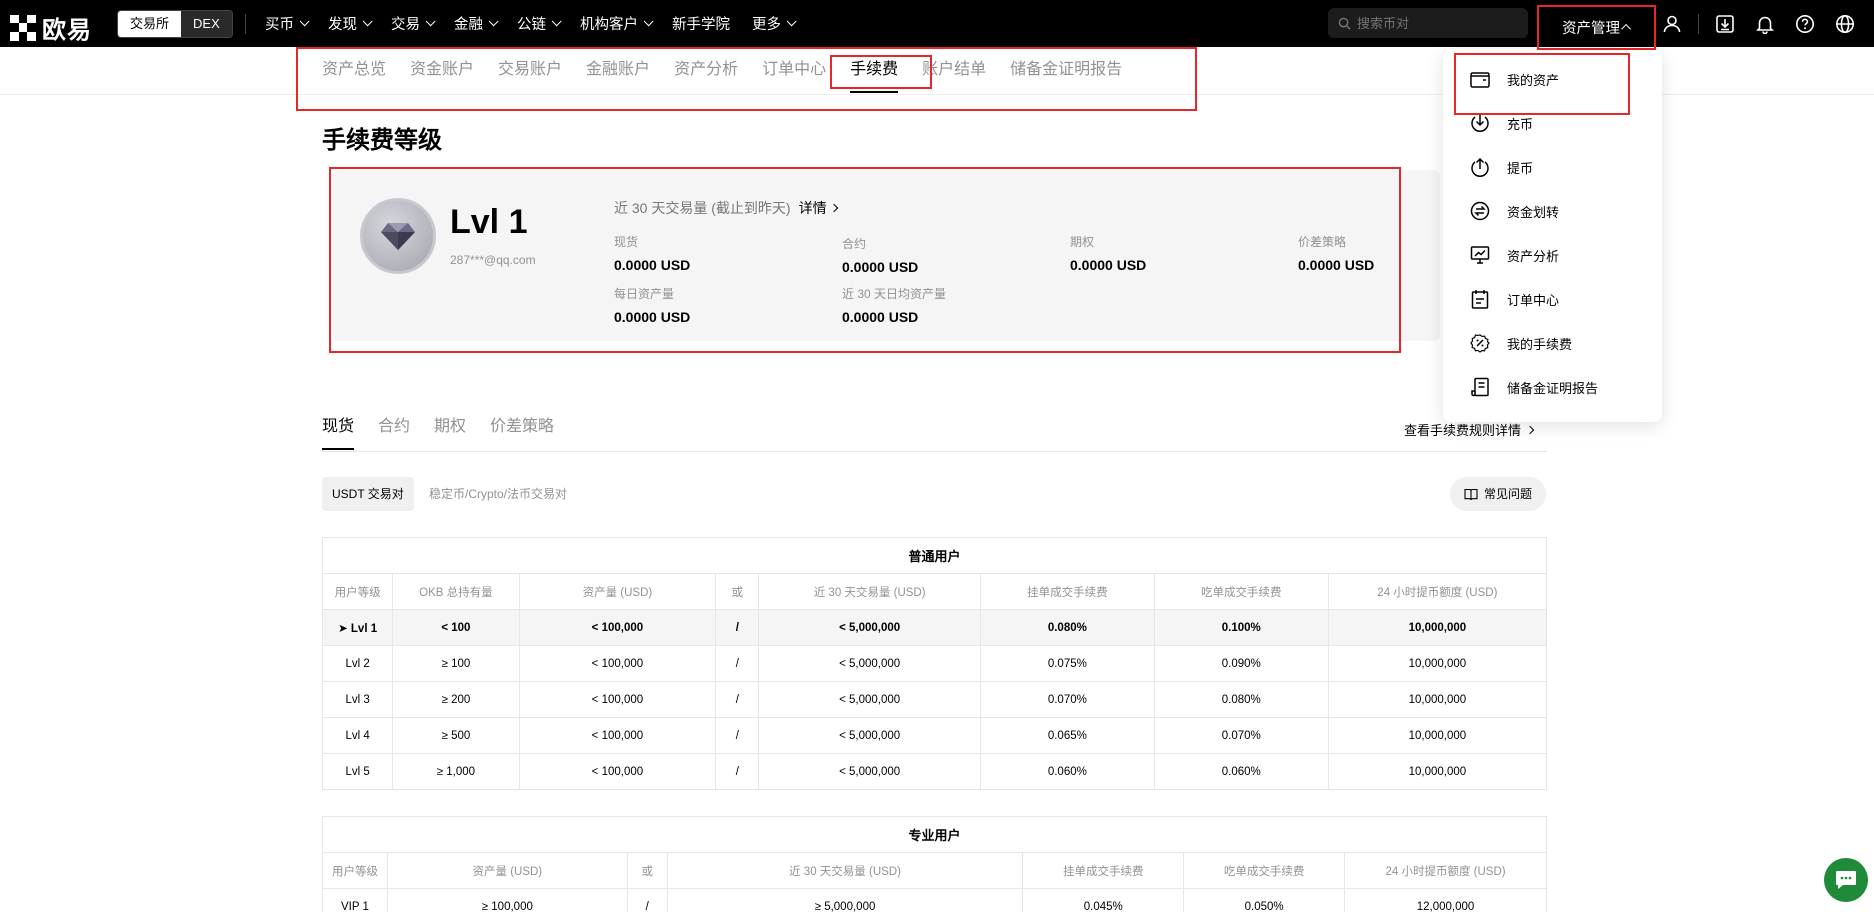 The width and height of the screenshot is (1874, 912). Describe the element at coordinates (818, 208) in the screenshot. I see `details-link: 详情` at that location.